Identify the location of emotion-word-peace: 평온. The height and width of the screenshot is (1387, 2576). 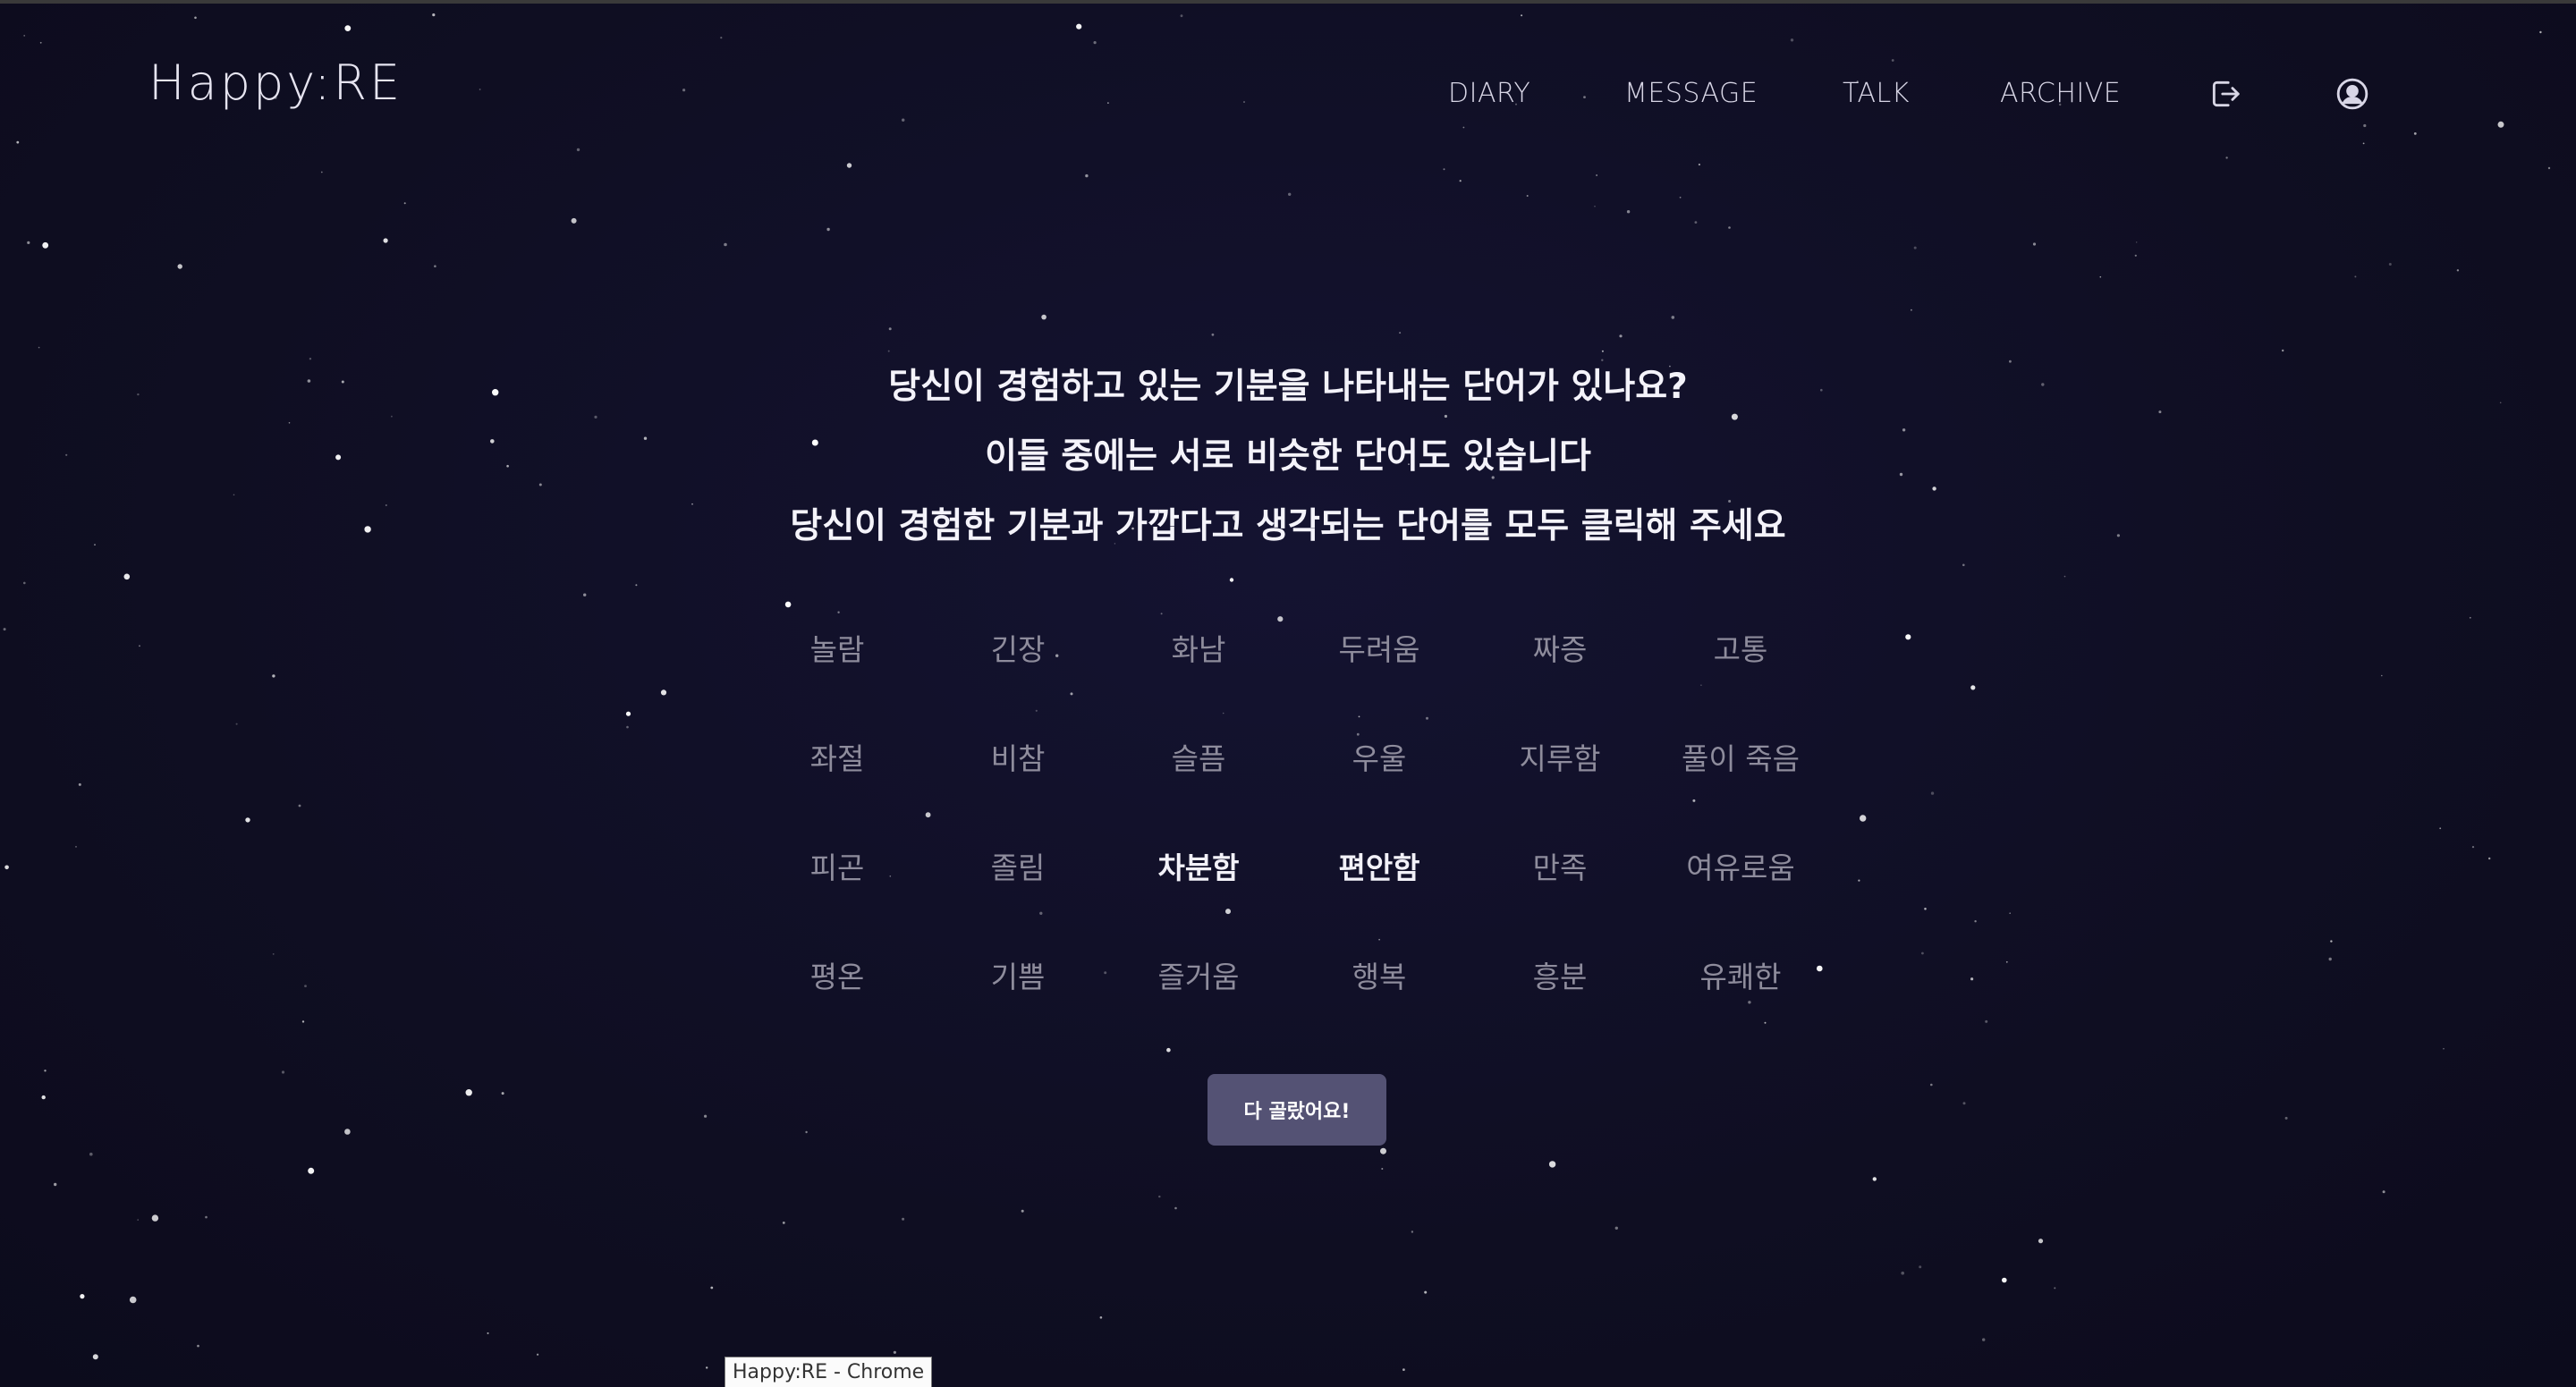
(837, 974).